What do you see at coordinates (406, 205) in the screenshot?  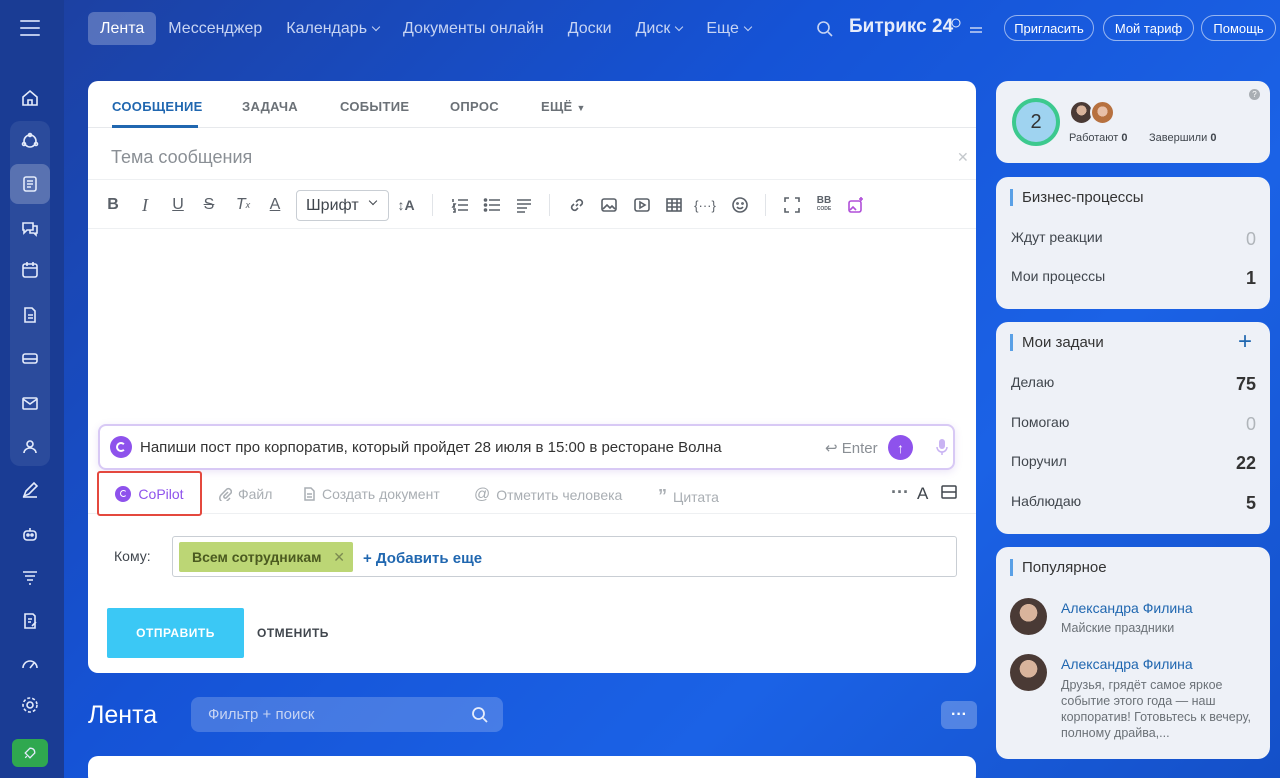 I see `font-size-icon: ↕A` at bounding box center [406, 205].